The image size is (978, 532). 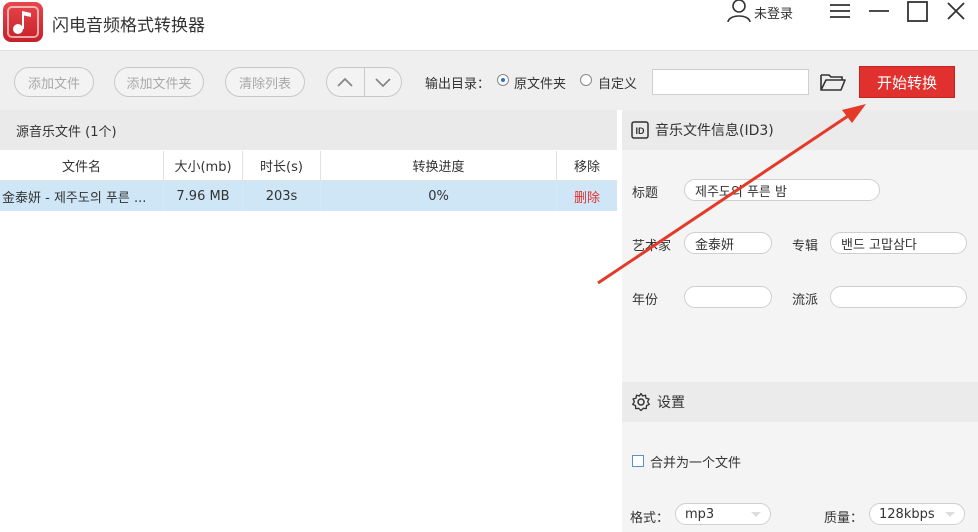 I want to click on maximize-button, so click(x=918, y=12).